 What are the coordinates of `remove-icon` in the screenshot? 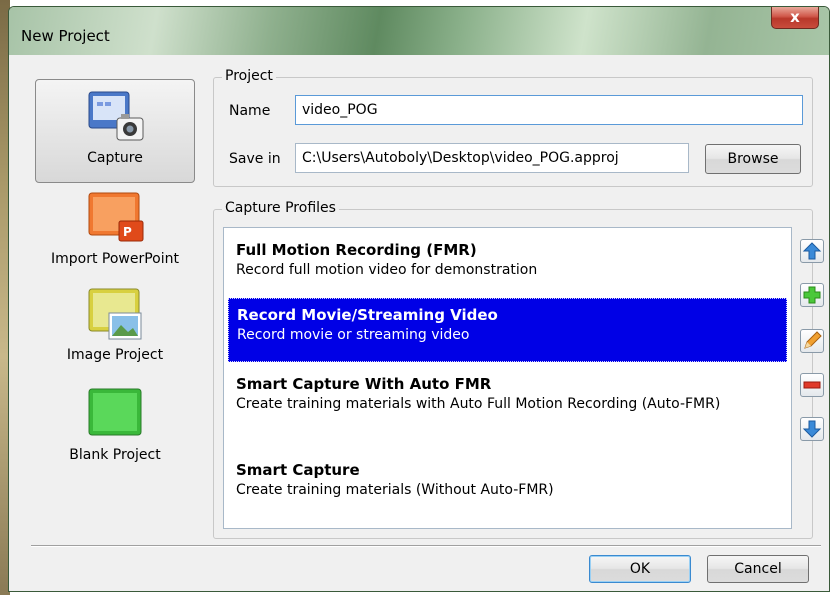 It's located at (812, 385).